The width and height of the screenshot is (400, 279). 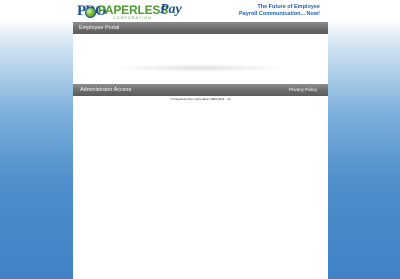 I want to click on logo-paperless-text: PAPERLESS, so click(x=133, y=10).